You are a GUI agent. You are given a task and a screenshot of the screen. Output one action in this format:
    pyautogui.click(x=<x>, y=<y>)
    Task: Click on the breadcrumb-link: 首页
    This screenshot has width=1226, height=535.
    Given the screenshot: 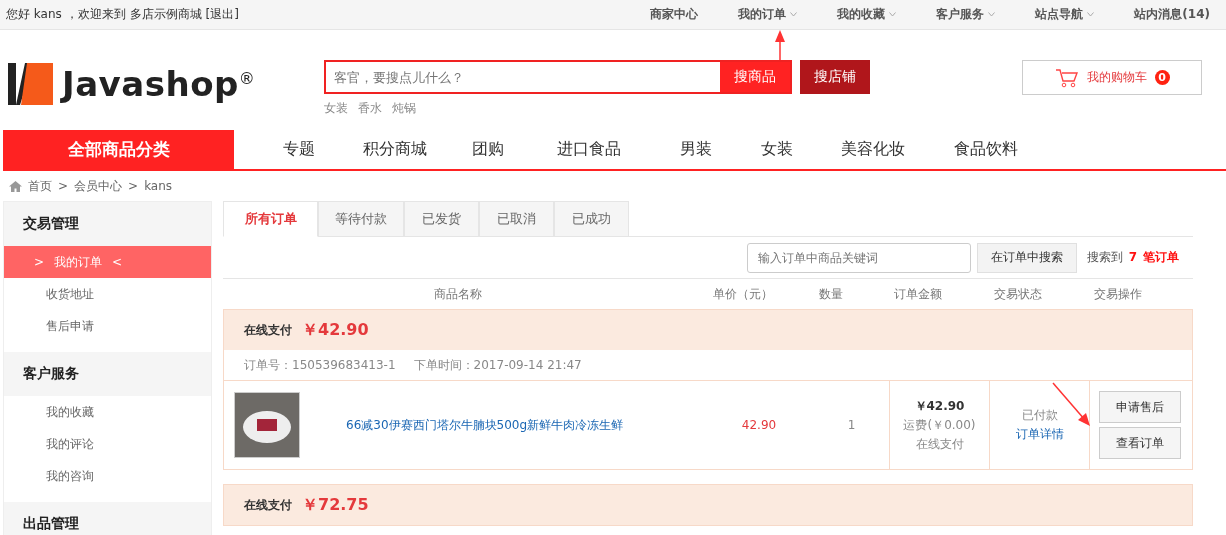 What is the action you would take?
    pyautogui.click(x=40, y=186)
    